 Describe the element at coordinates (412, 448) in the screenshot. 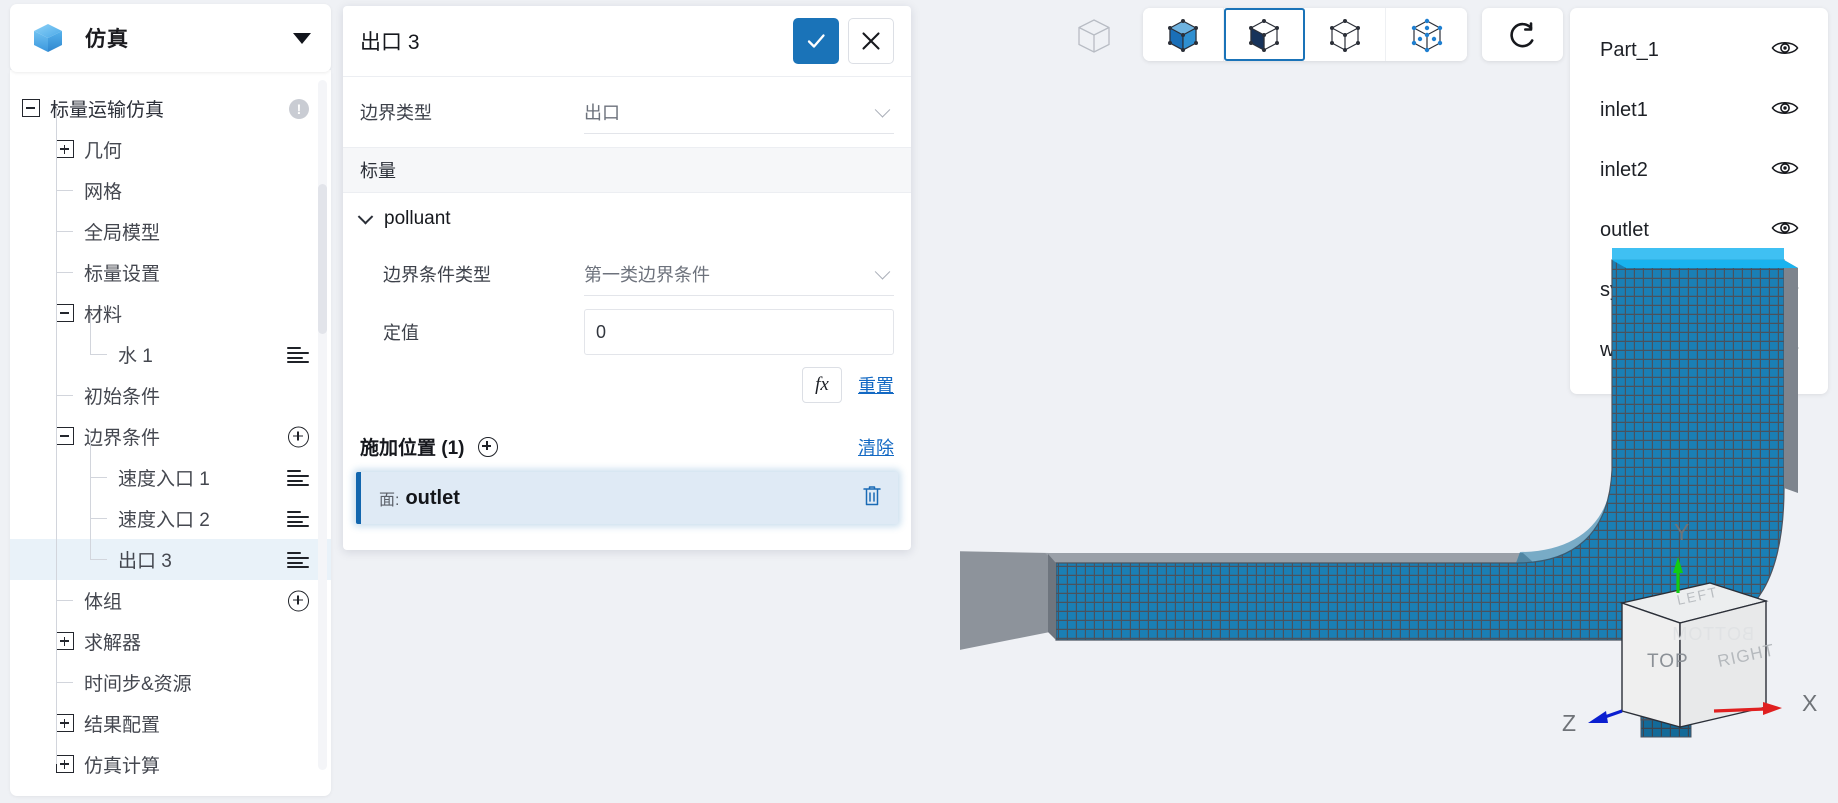

I see `location-title: 施加位置 (1)` at that location.